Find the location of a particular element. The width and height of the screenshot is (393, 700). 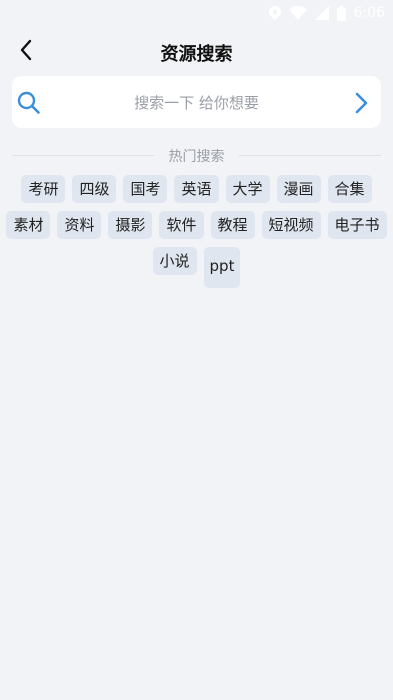

status-time: 6:06 is located at coordinates (369, 13).